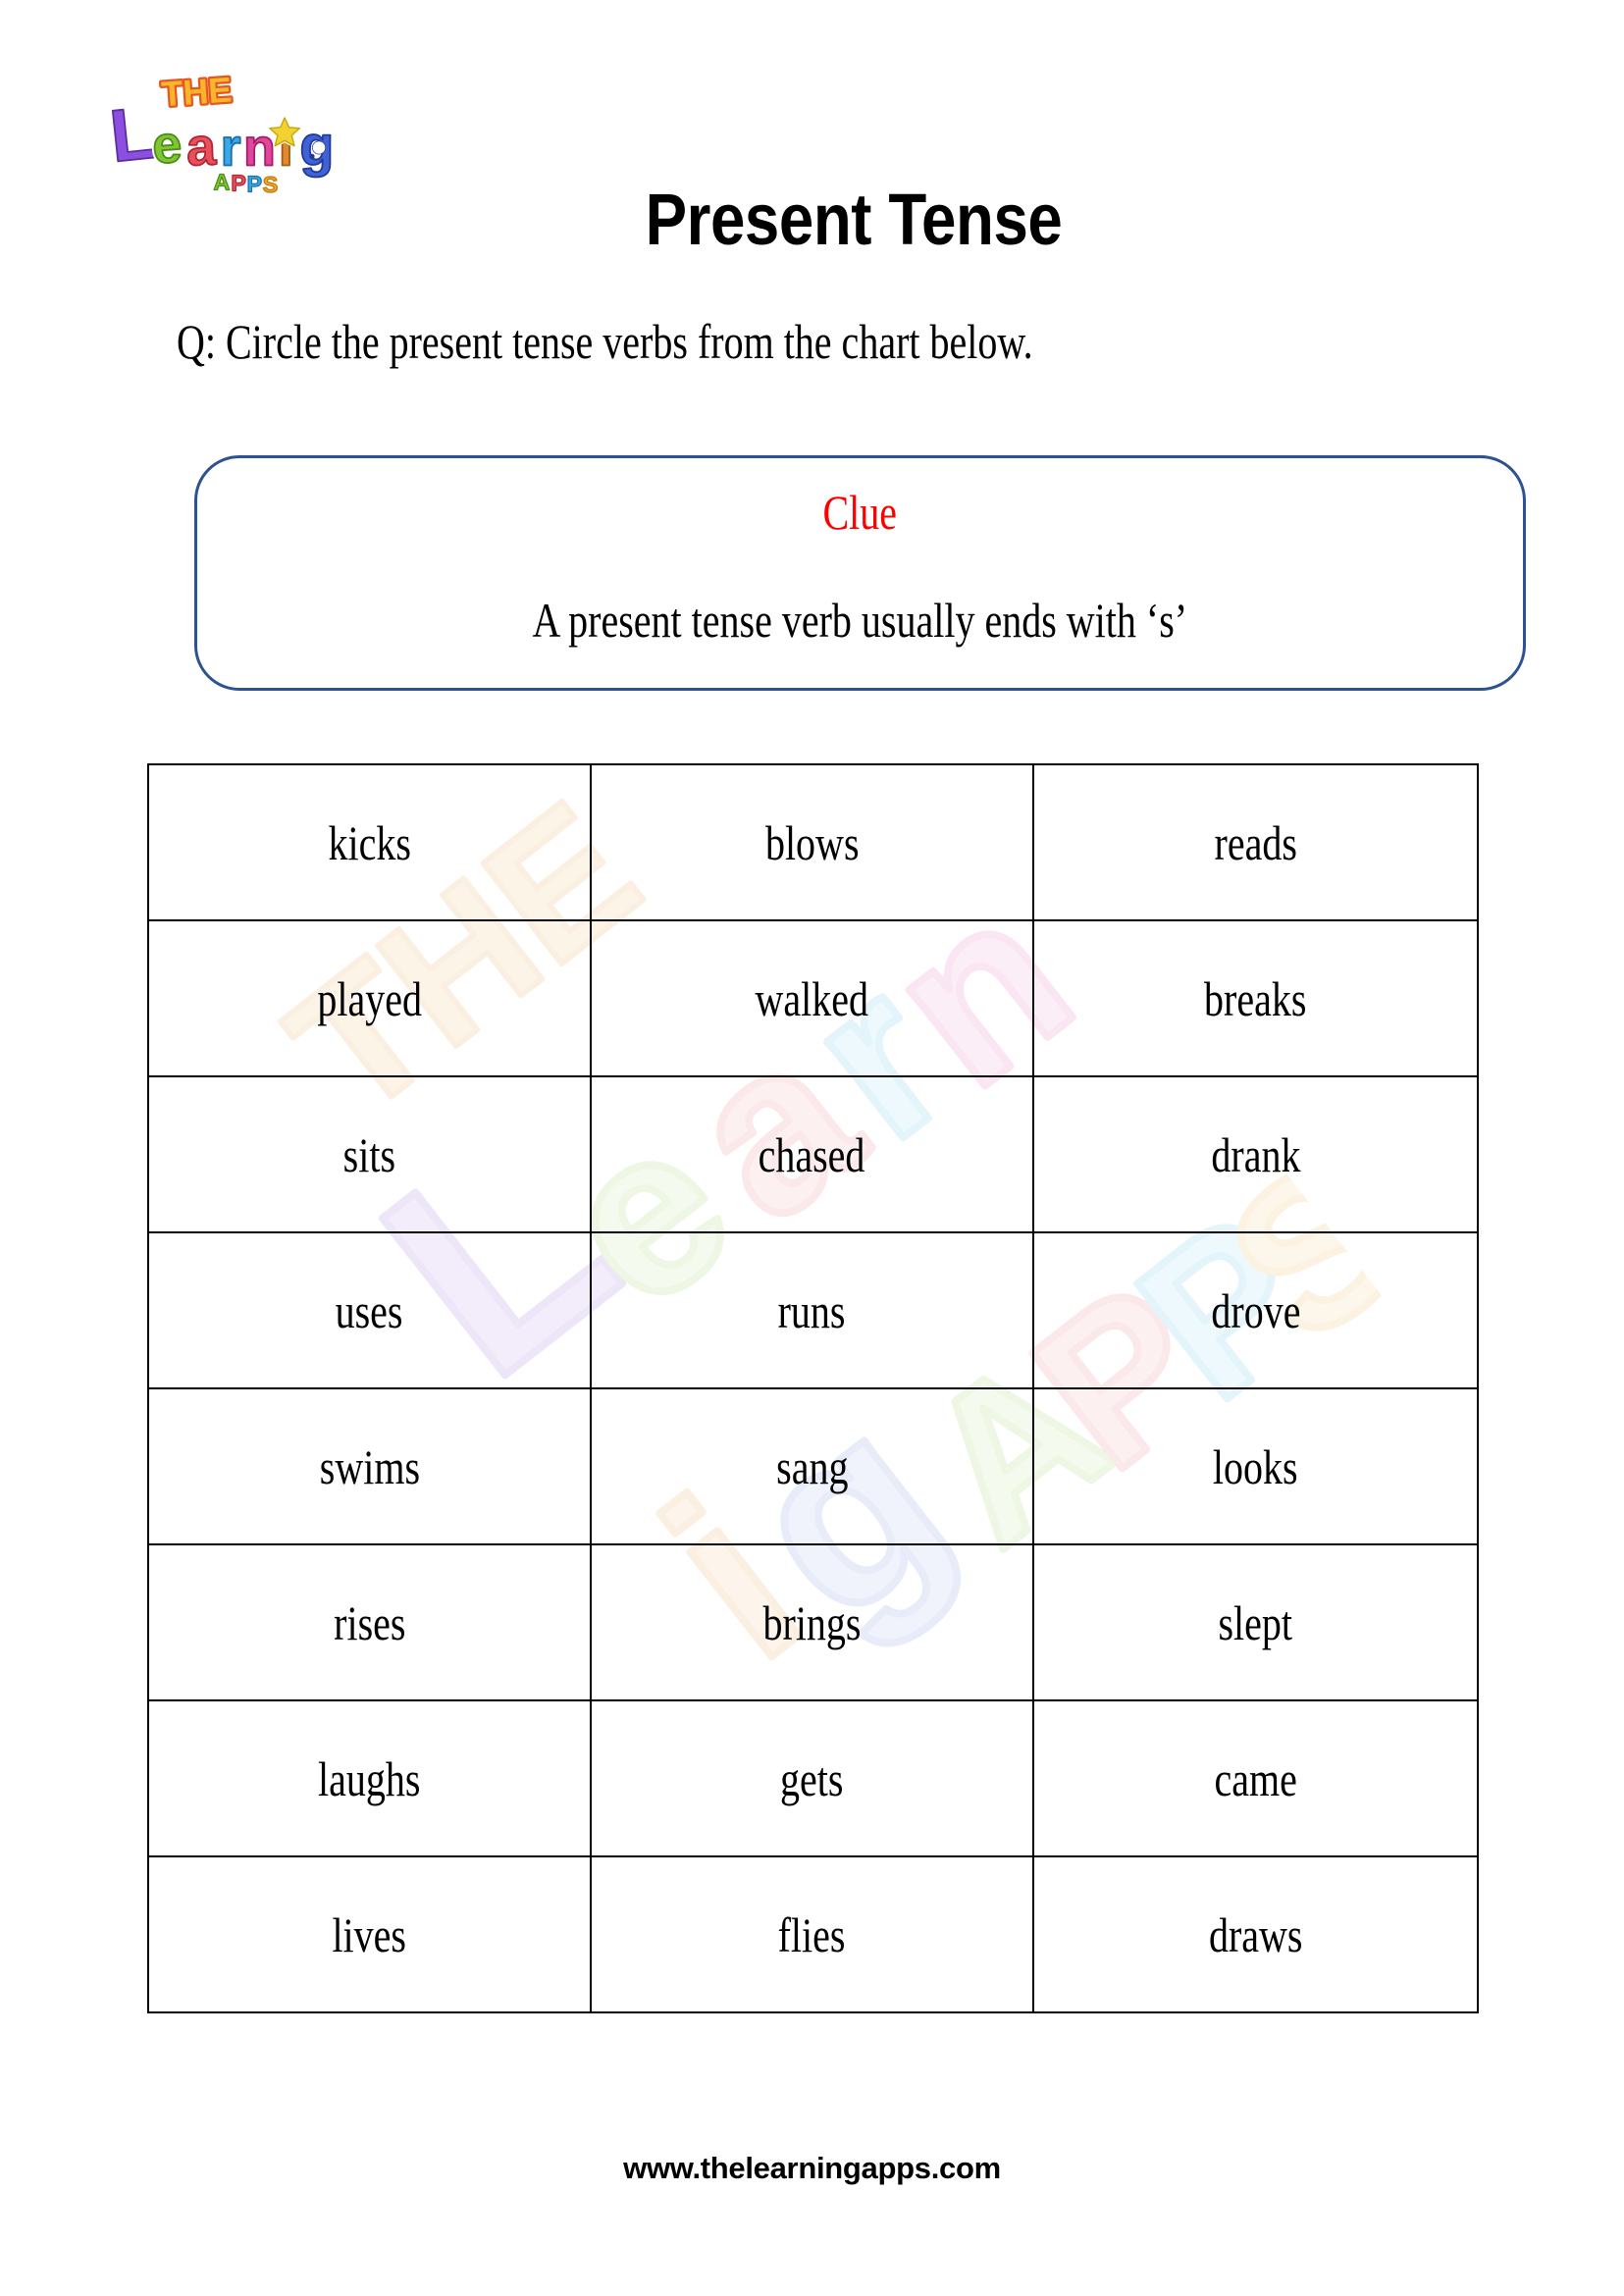 The height and width of the screenshot is (2296, 1624). What do you see at coordinates (369, 1310) in the screenshot?
I see `verb-cell: uses` at bounding box center [369, 1310].